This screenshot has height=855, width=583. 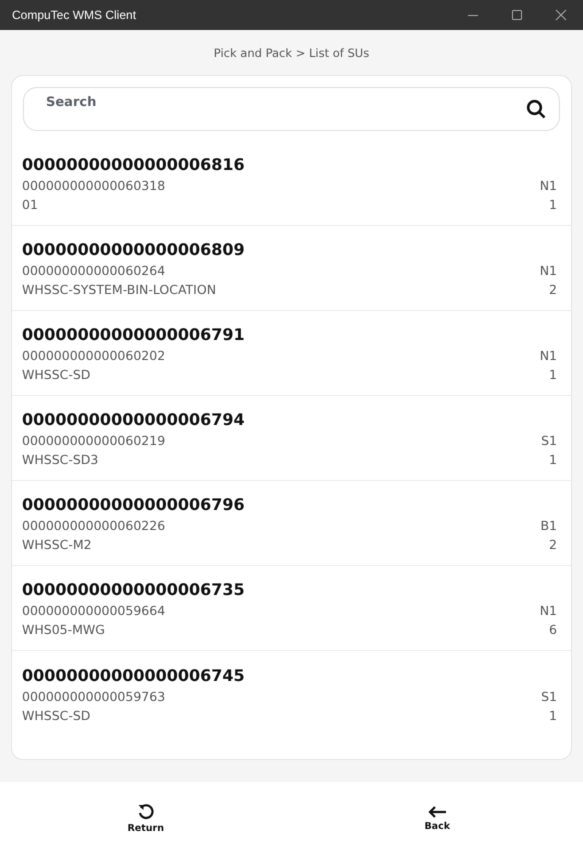 What do you see at coordinates (291, 109) in the screenshot?
I see `search-field: Search` at bounding box center [291, 109].